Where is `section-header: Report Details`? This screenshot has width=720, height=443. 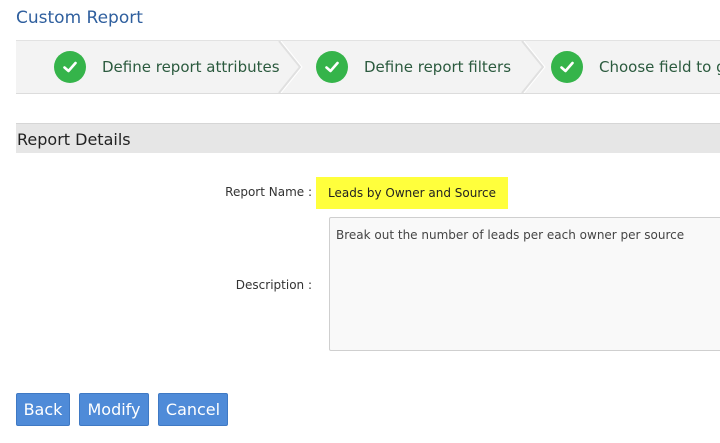 section-header: Report Details is located at coordinates (368, 138).